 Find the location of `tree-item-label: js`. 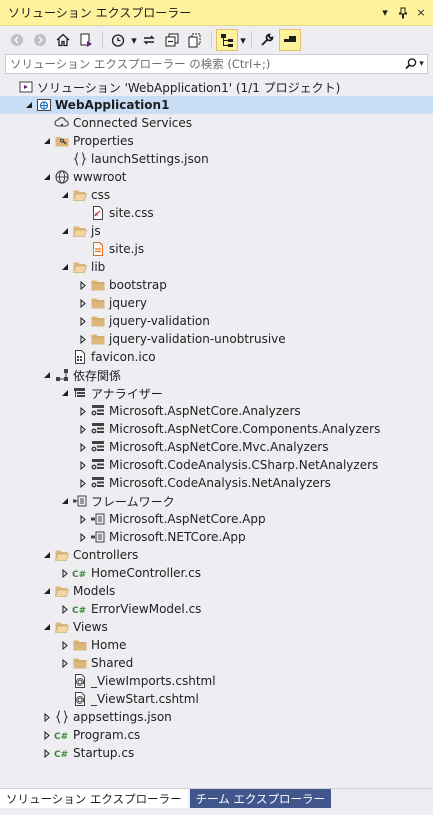

tree-item-label: js is located at coordinates (96, 231).